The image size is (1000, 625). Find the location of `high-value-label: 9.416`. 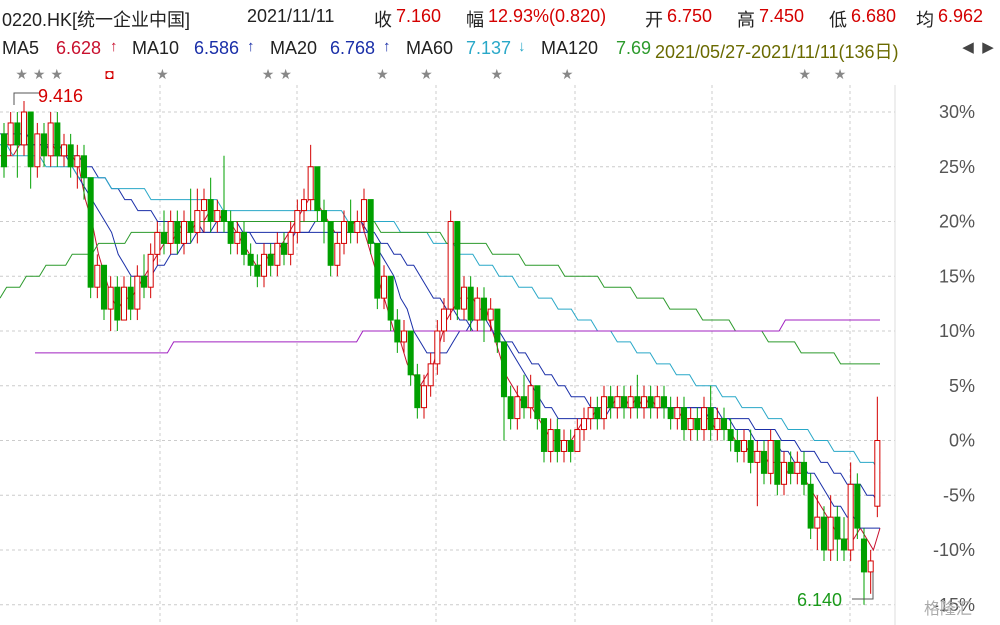

high-value-label: 9.416 is located at coordinates (60, 96).